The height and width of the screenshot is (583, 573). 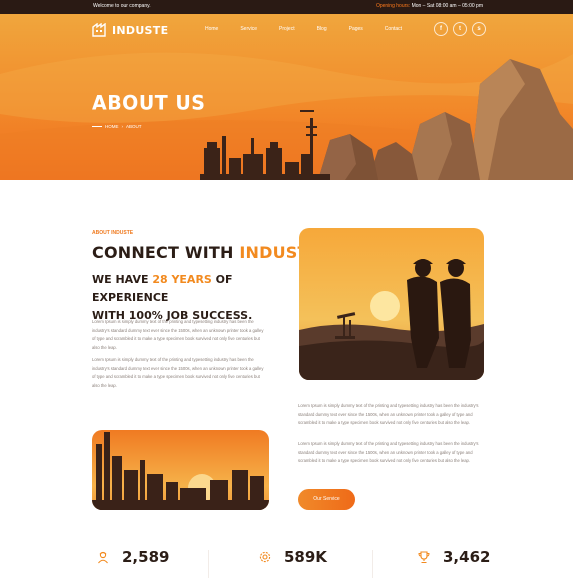 I want to click on breadcrumb-line, so click(x=97, y=126).